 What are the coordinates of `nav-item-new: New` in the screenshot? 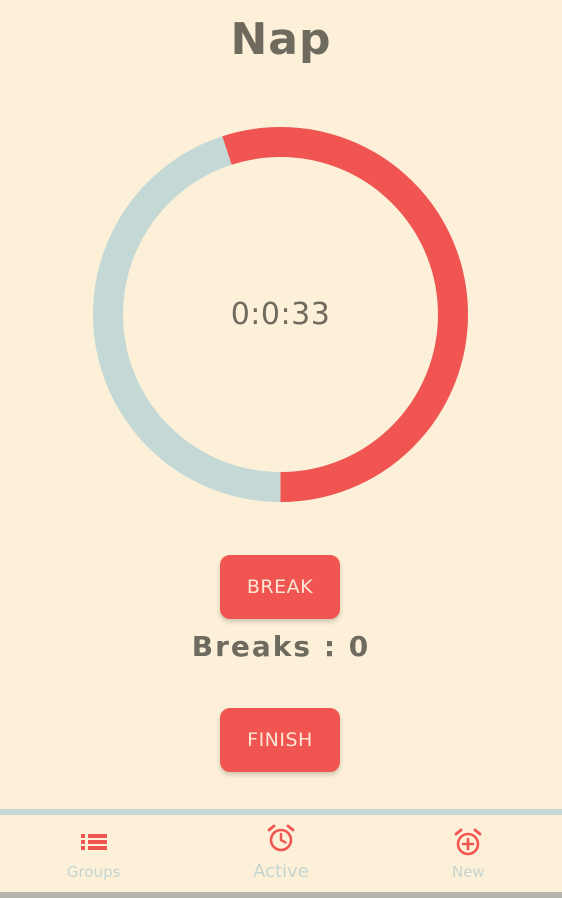 It's located at (468, 853).